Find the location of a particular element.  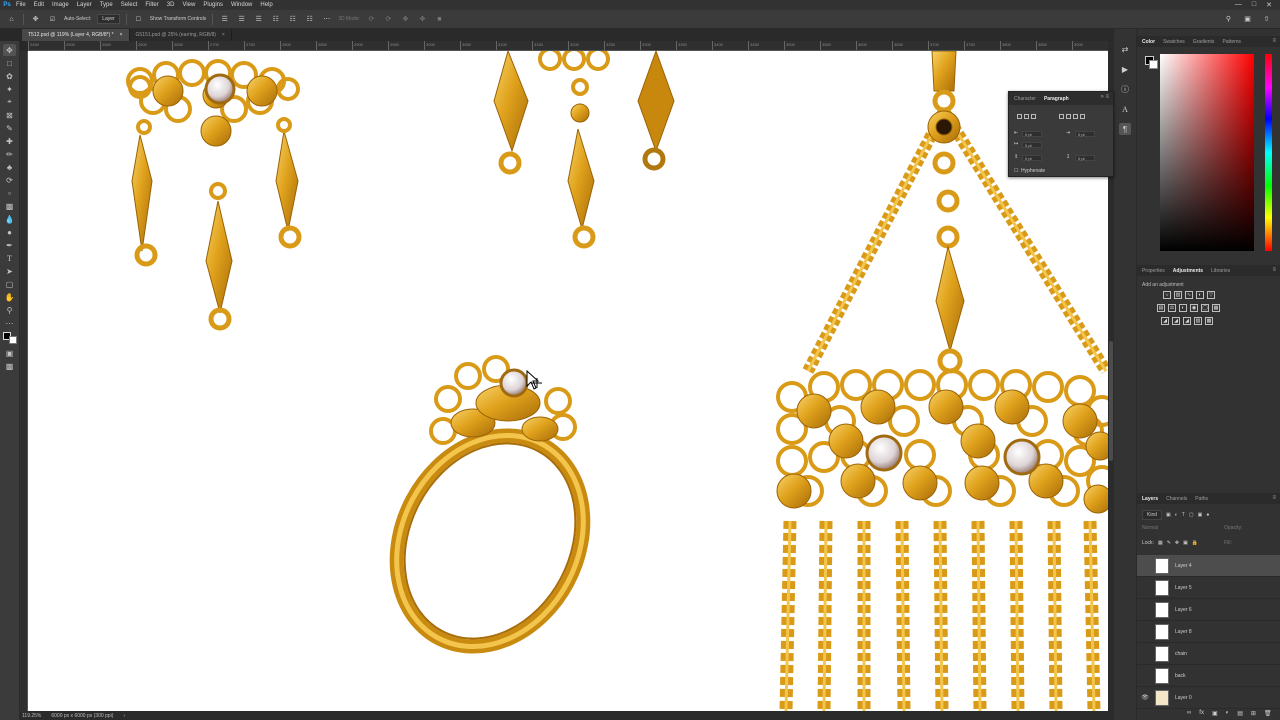

fx-icon: fx is located at coordinates (1201, 713).